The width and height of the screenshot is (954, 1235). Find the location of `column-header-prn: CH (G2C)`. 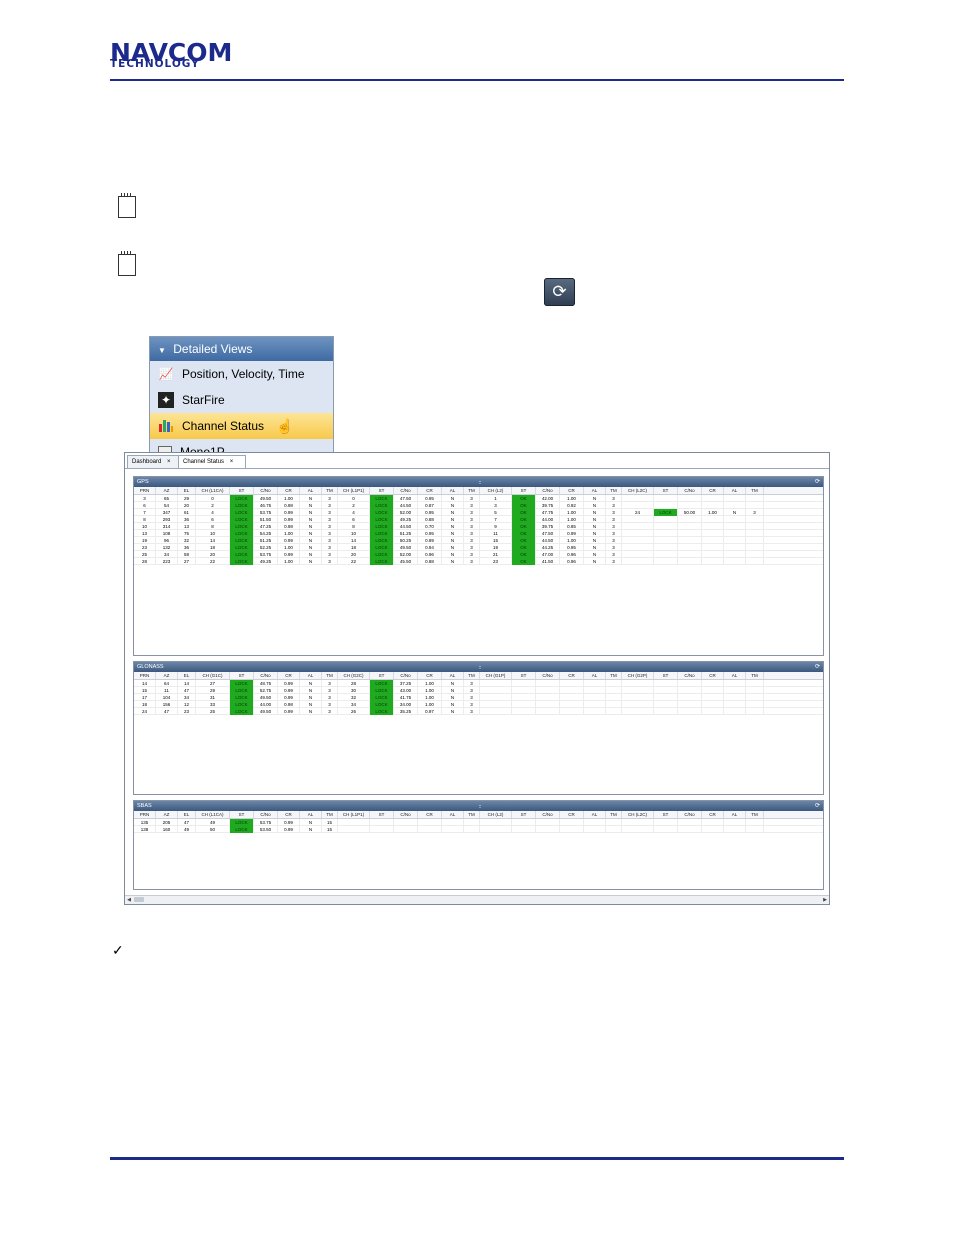

column-header-prn: CH (G2C) is located at coordinates (354, 675).